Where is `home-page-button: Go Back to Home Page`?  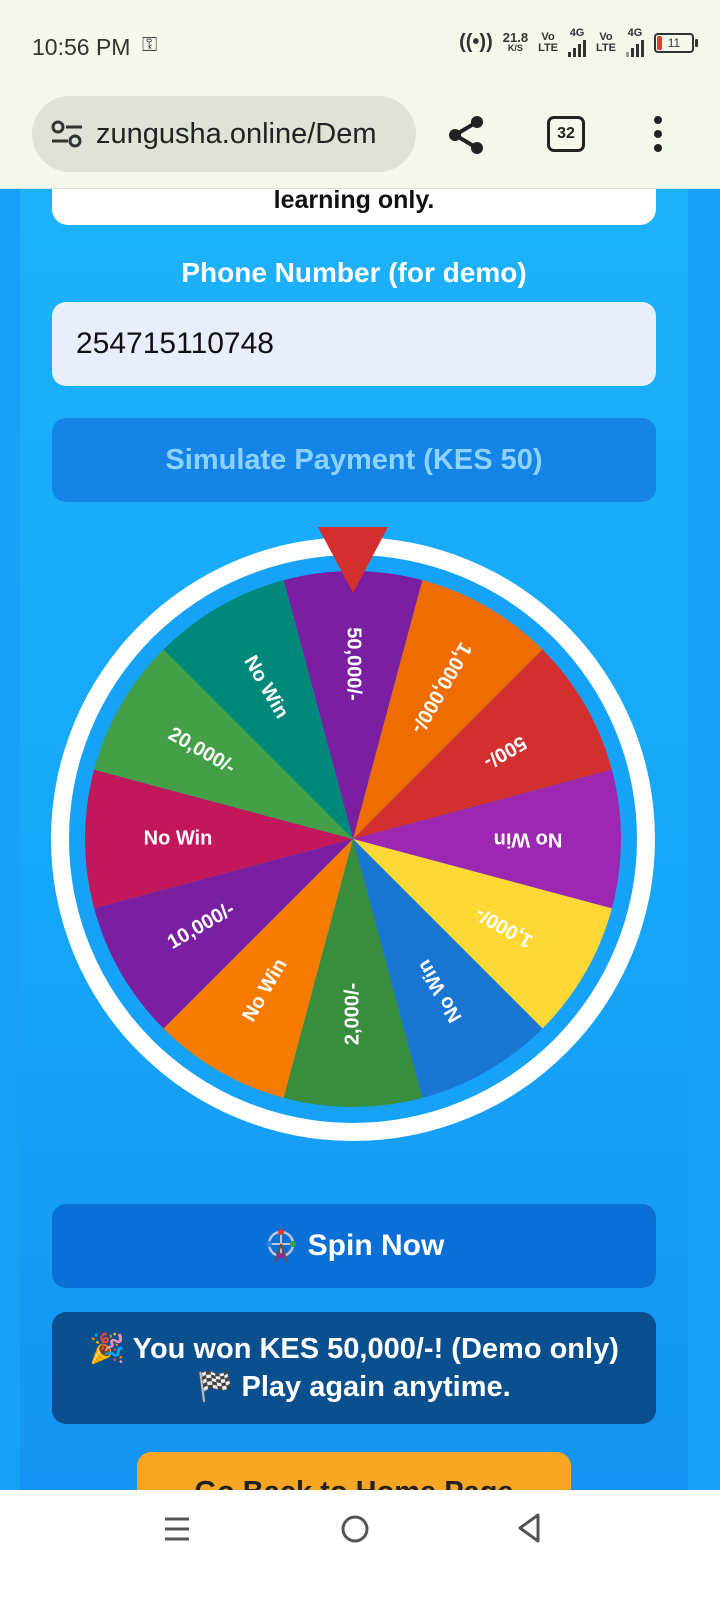 home-page-button: Go Back to Home Page is located at coordinates (354, 1471).